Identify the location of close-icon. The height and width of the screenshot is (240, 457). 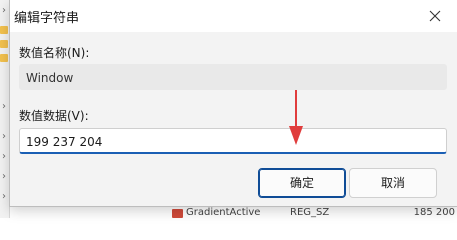
(435, 16).